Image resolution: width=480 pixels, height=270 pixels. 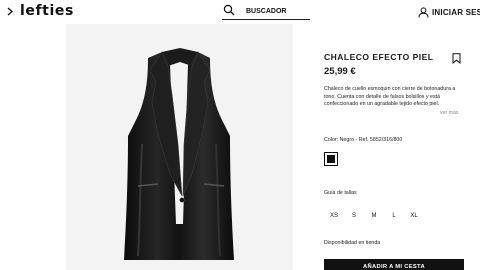 What do you see at coordinates (340, 193) in the screenshot?
I see `size-guide-link: Guía de tallas` at bounding box center [340, 193].